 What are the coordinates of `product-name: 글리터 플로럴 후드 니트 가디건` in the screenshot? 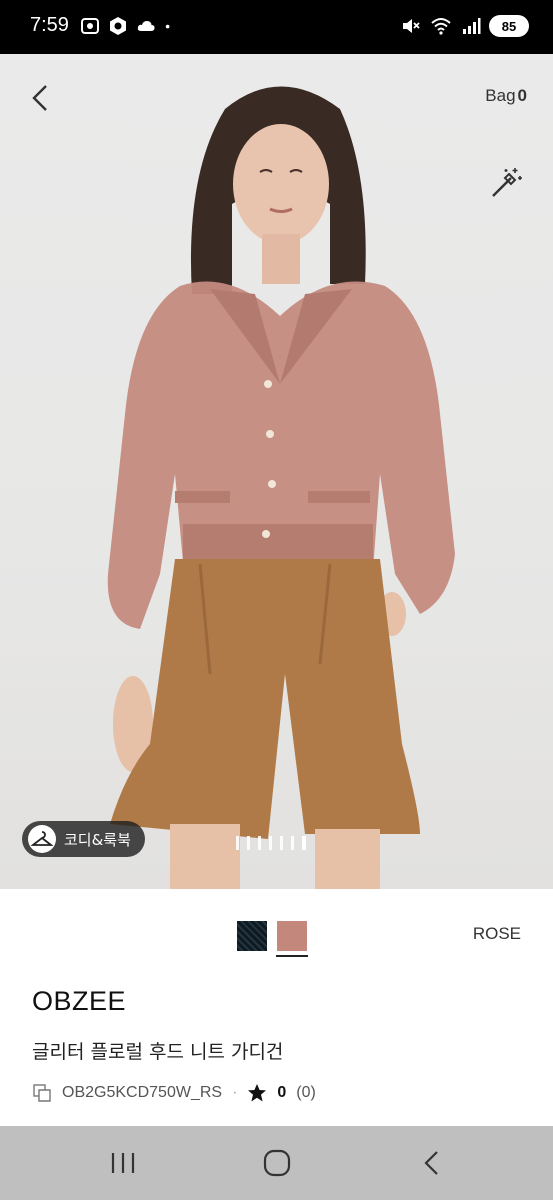 It's located at (158, 1052).